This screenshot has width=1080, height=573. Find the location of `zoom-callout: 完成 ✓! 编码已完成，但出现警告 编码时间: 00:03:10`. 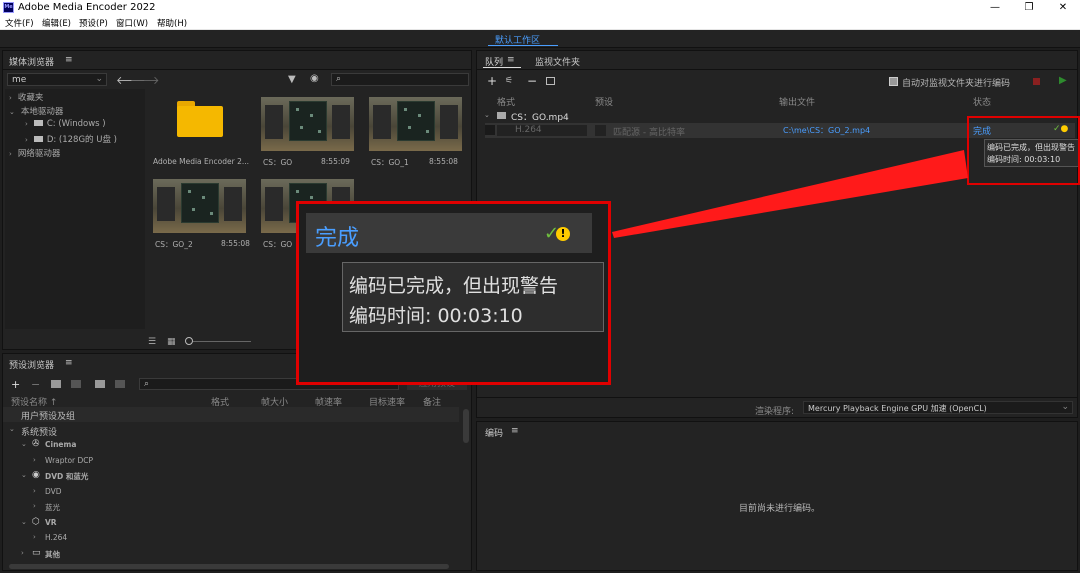

zoom-callout: 完成 ✓! 编码已完成，但出现警告 编码时间: 00:03:10 is located at coordinates (453, 293).